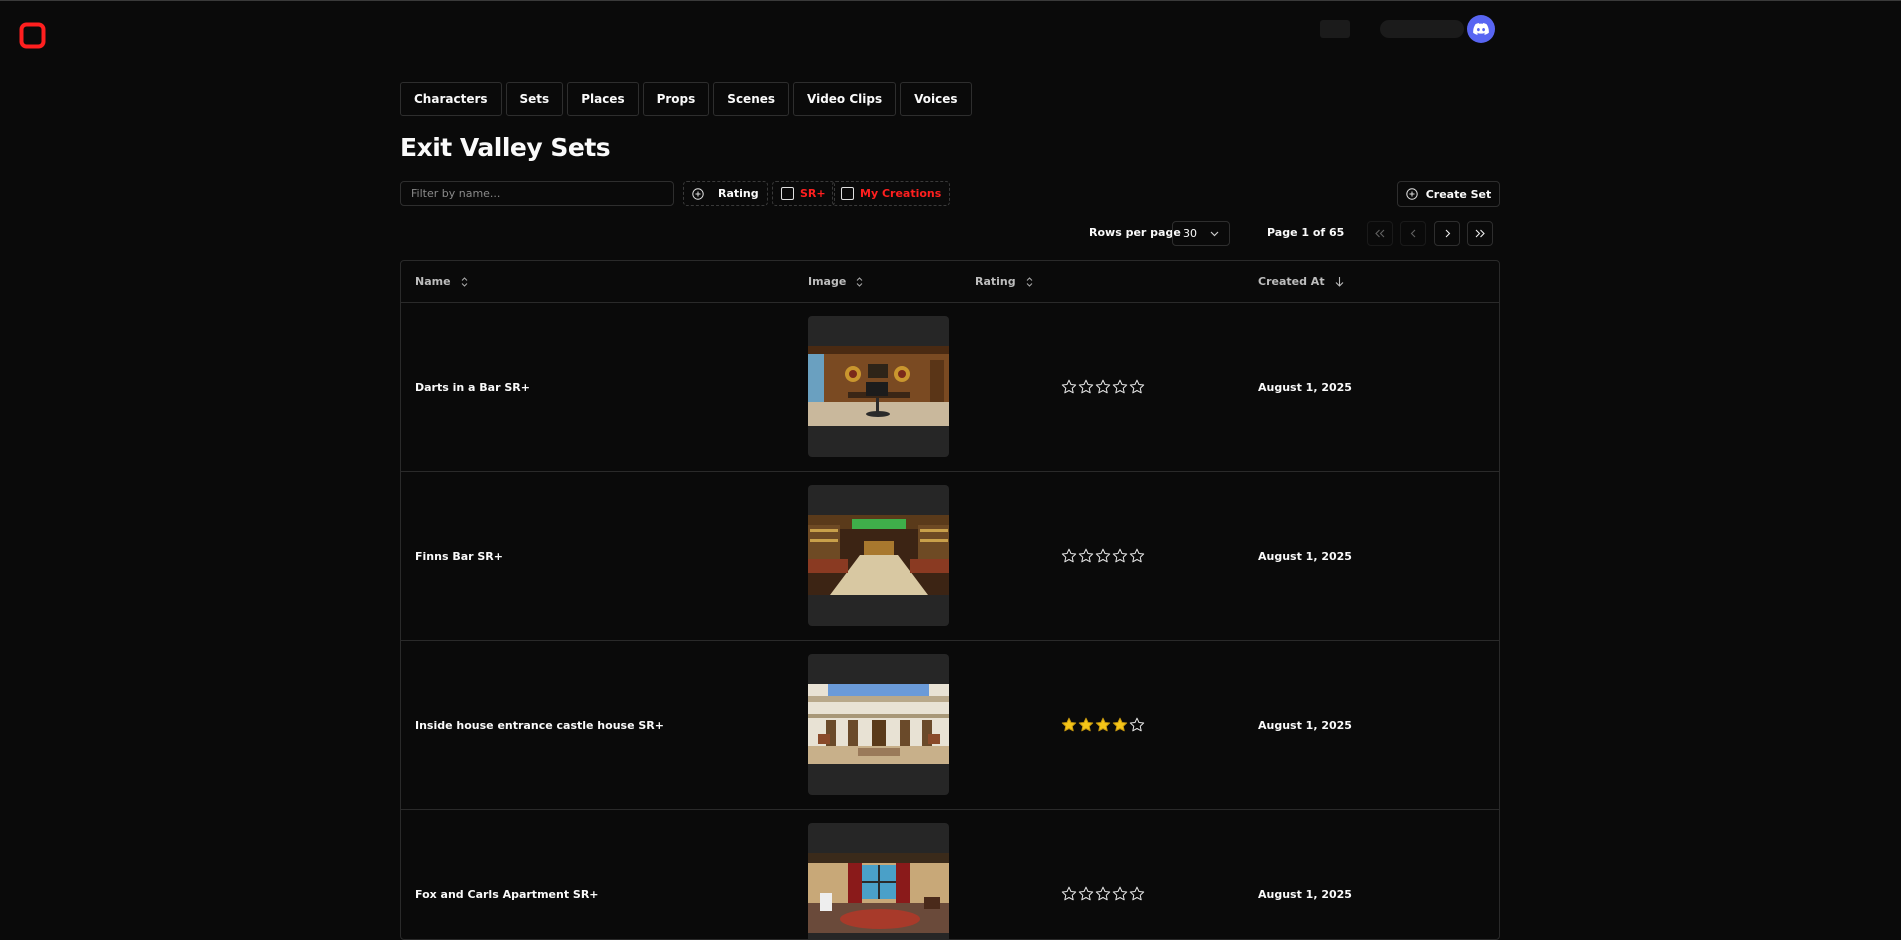  Describe the element at coordinates (534, 99) in the screenshot. I see `tab-sets: Sets` at that location.